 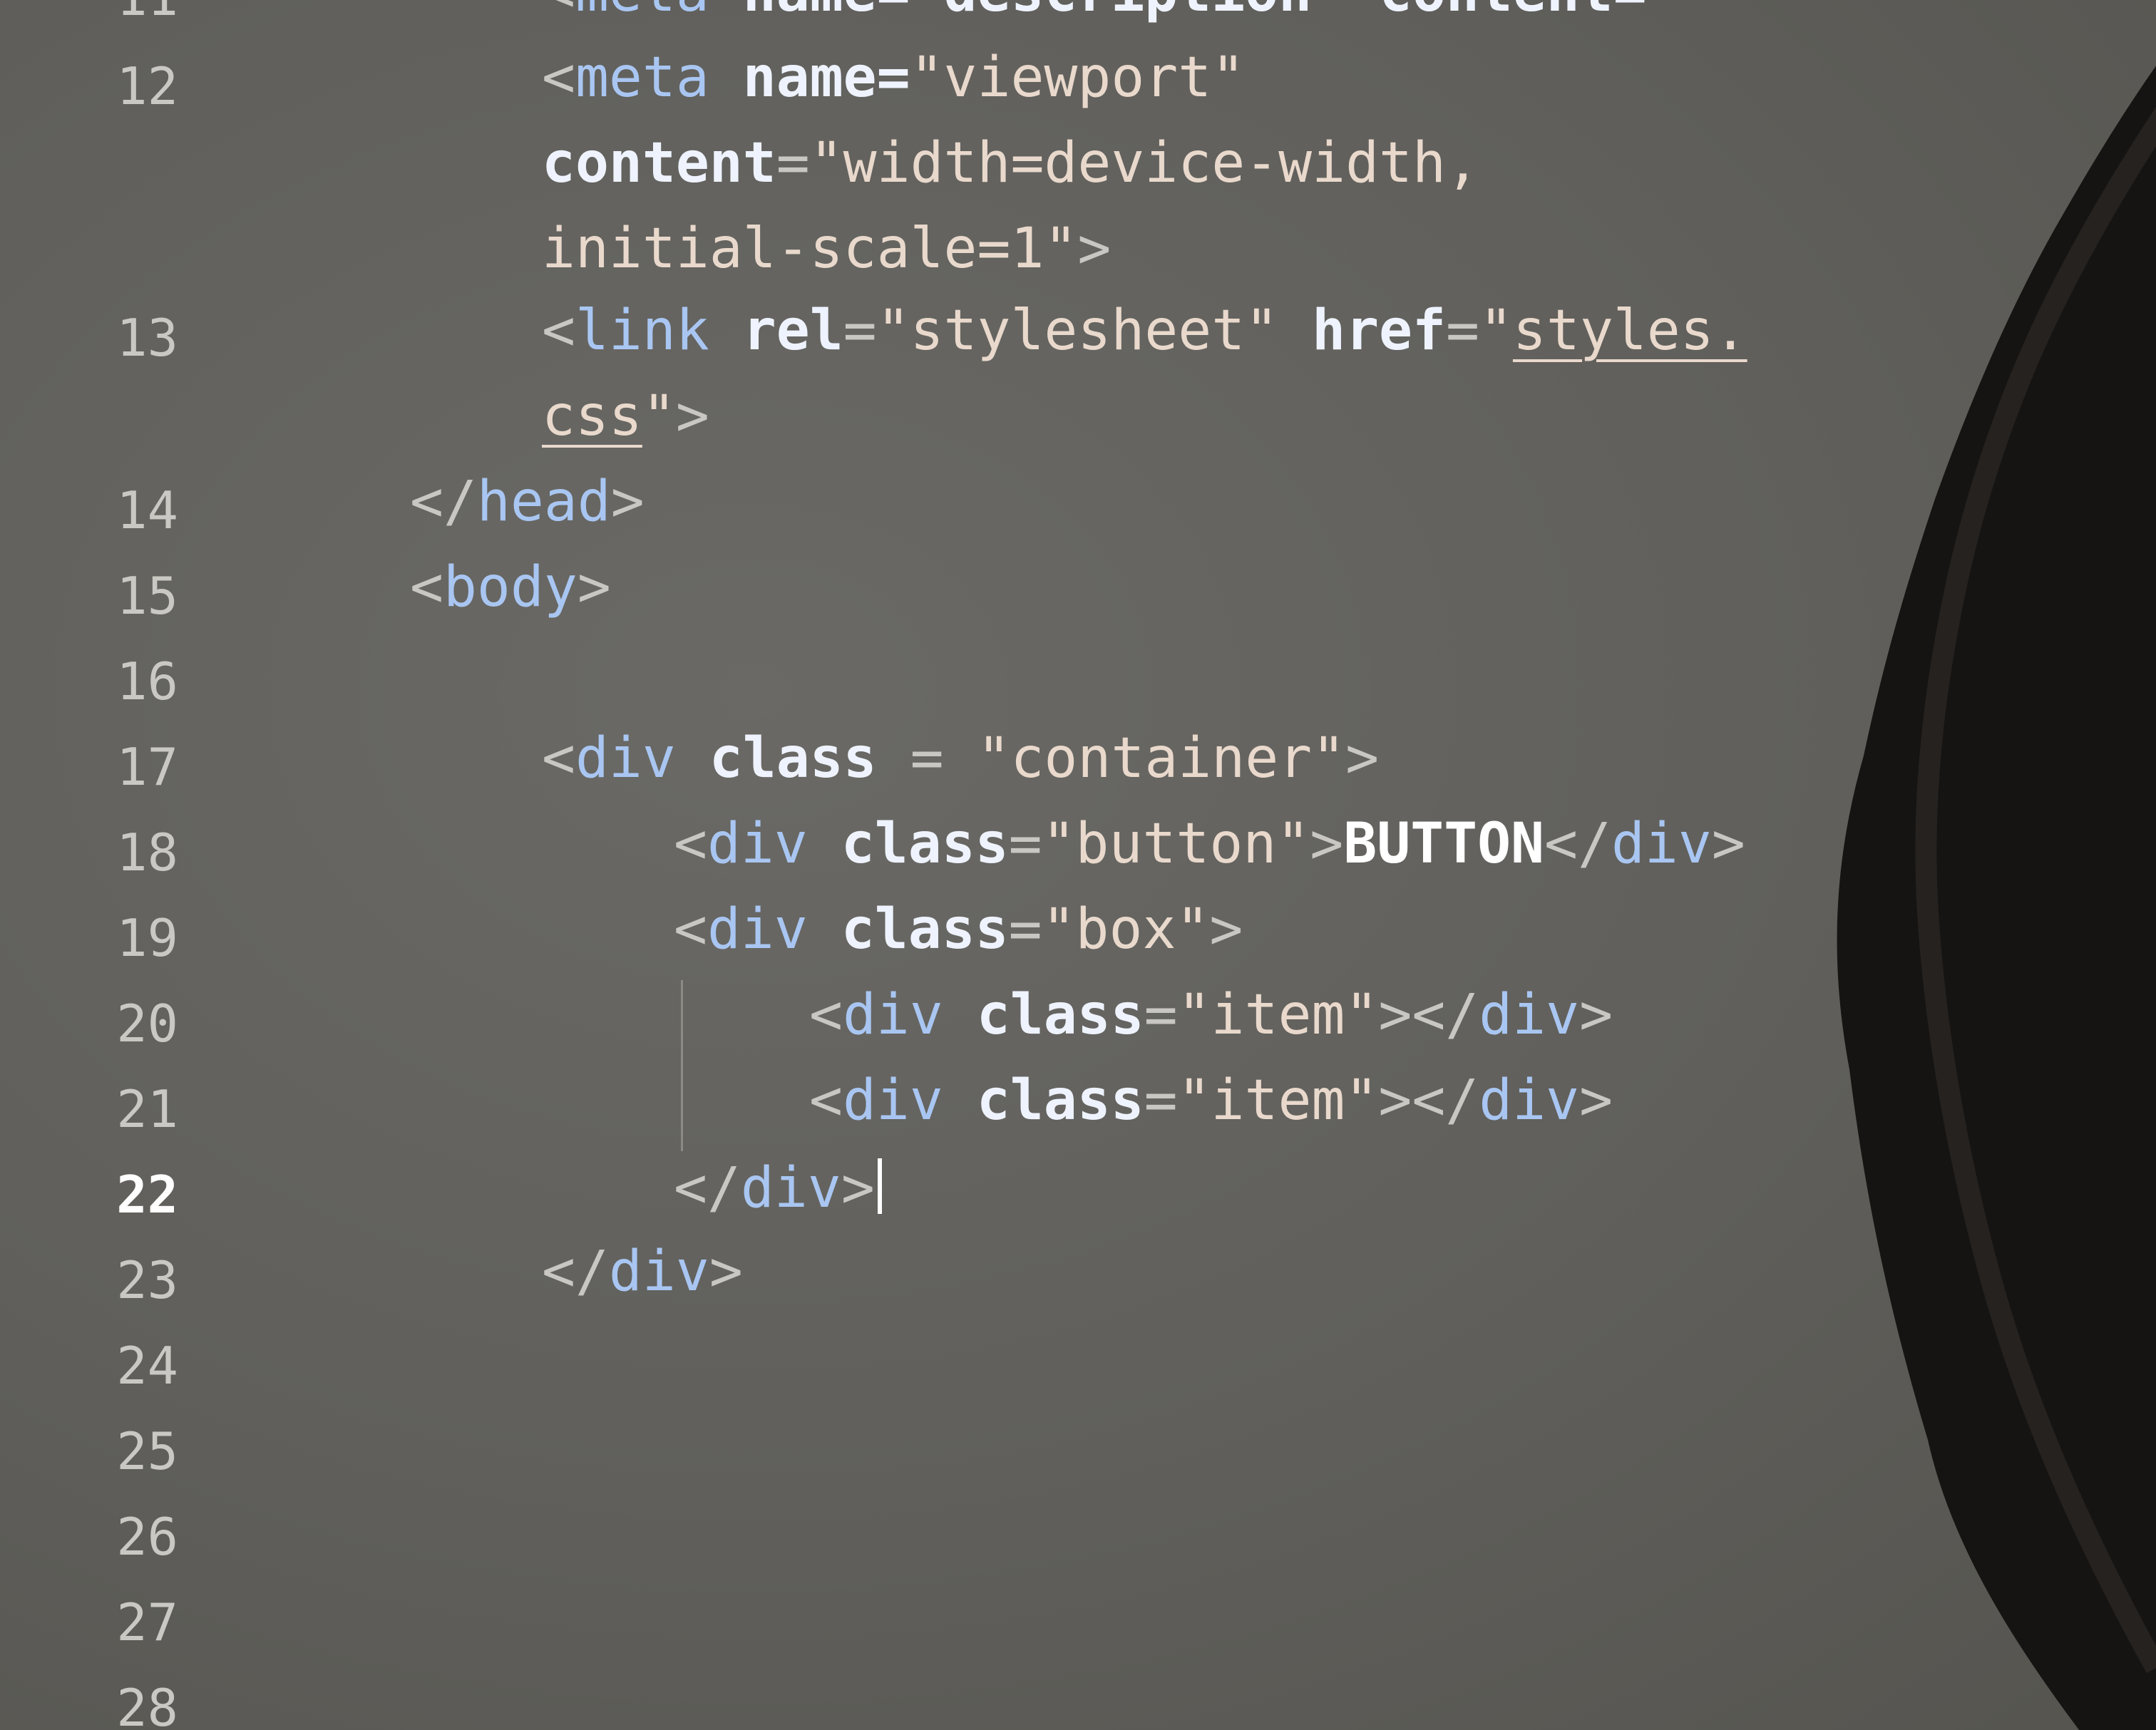 What do you see at coordinates (1144, 331) in the screenshot?
I see `code-line-13: <link rel="stylesheet" href="styles.` at bounding box center [1144, 331].